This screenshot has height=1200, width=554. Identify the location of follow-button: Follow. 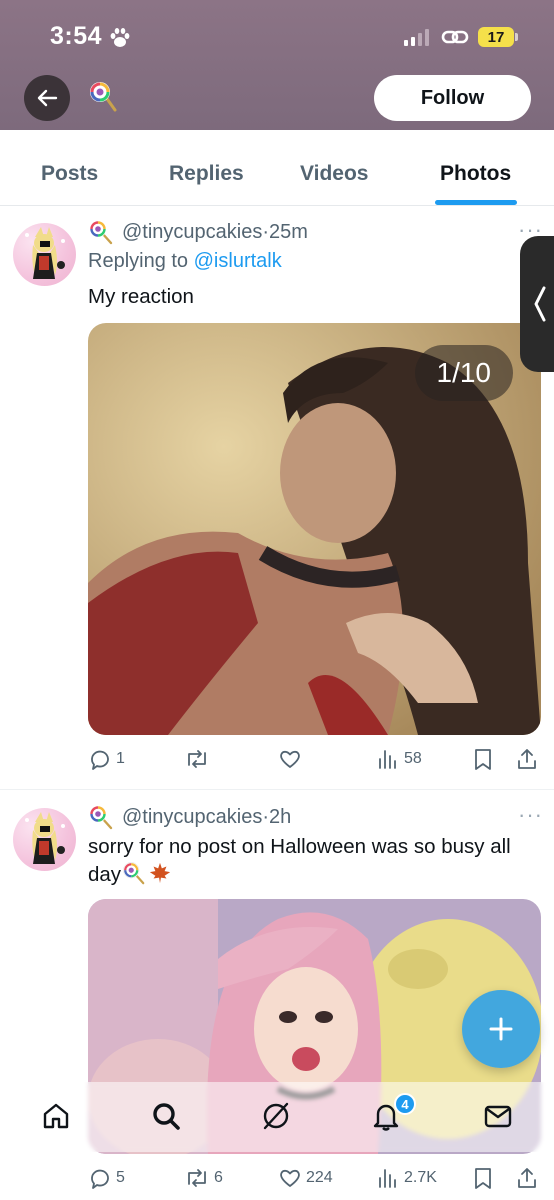
(452, 98).